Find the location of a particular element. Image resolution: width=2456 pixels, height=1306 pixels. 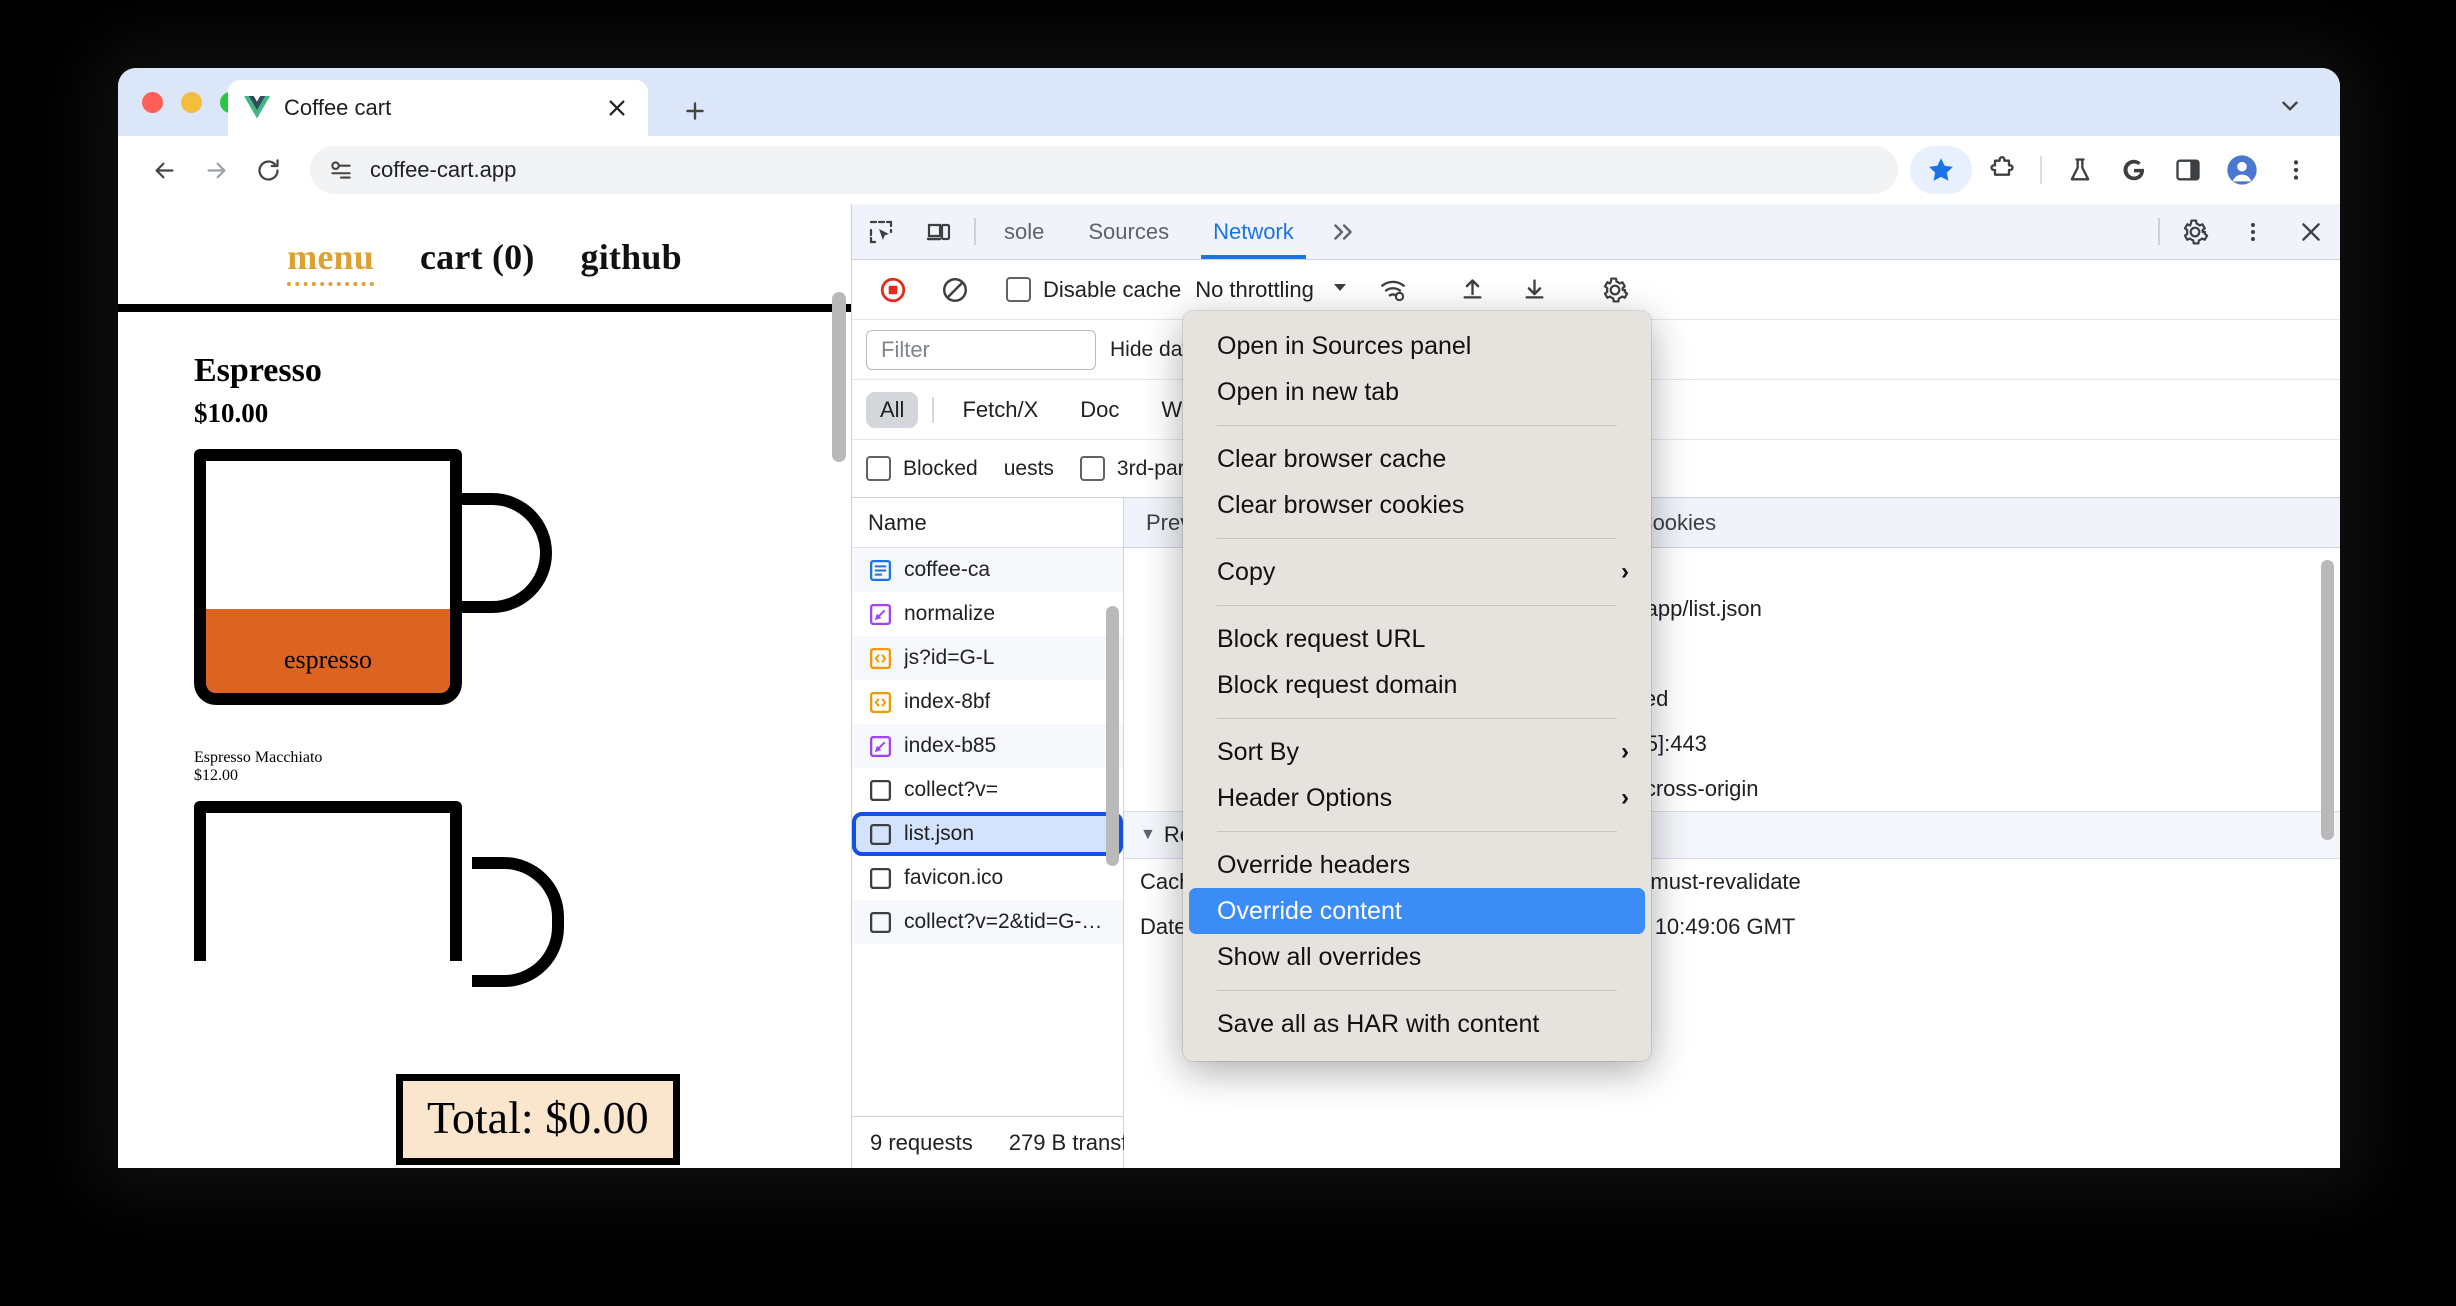

disable-cache-checkbox: Disable cache is located at coordinates (1093, 290).